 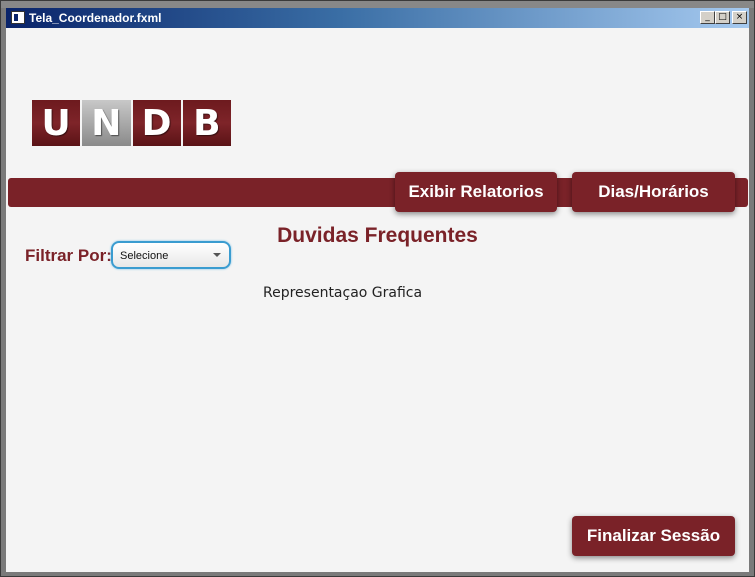 I want to click on window-frame, so click(x=377, y=4).